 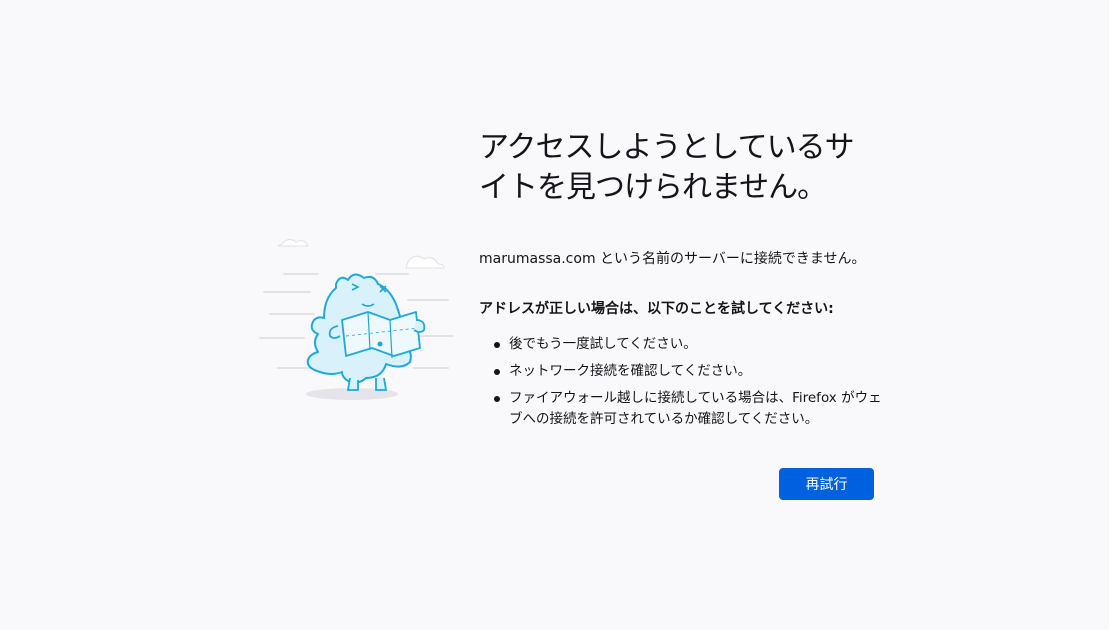 I want to click on advice-item: 後でもう一度試してください。, so click(x=684, y=344).